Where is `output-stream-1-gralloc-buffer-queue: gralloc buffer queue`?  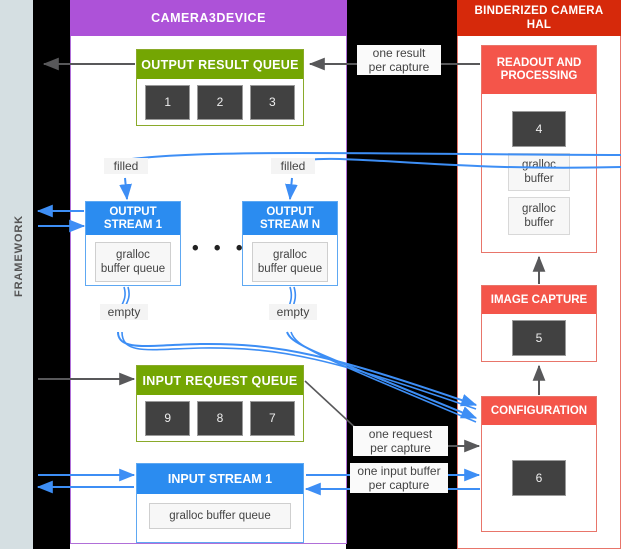 output-stream-1-gralloc-buffer-queue: gralloc buffer queue is located at coordinates (133, 262).